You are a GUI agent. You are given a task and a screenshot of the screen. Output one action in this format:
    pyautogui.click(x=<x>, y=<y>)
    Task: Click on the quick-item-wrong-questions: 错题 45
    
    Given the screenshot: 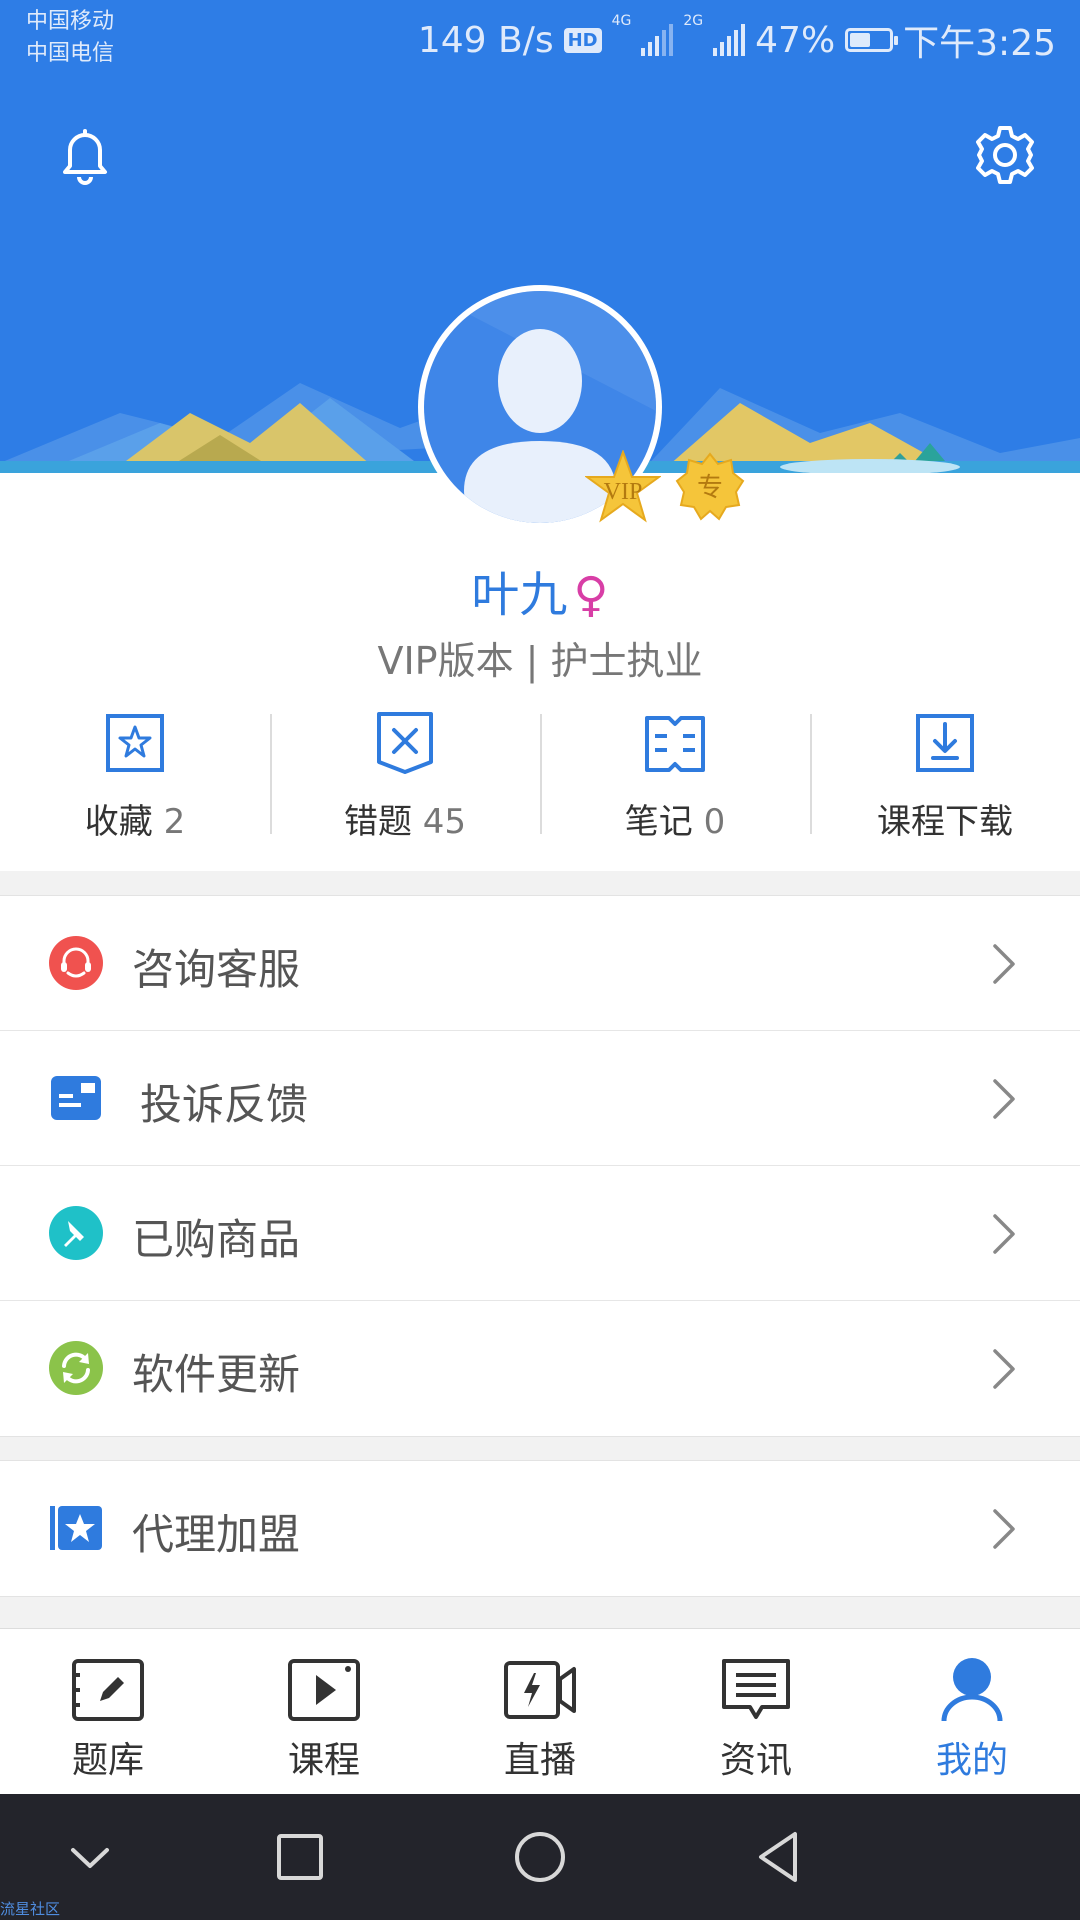 What is the action you would take?
    pyautogui.click(x=405, y=785)
    